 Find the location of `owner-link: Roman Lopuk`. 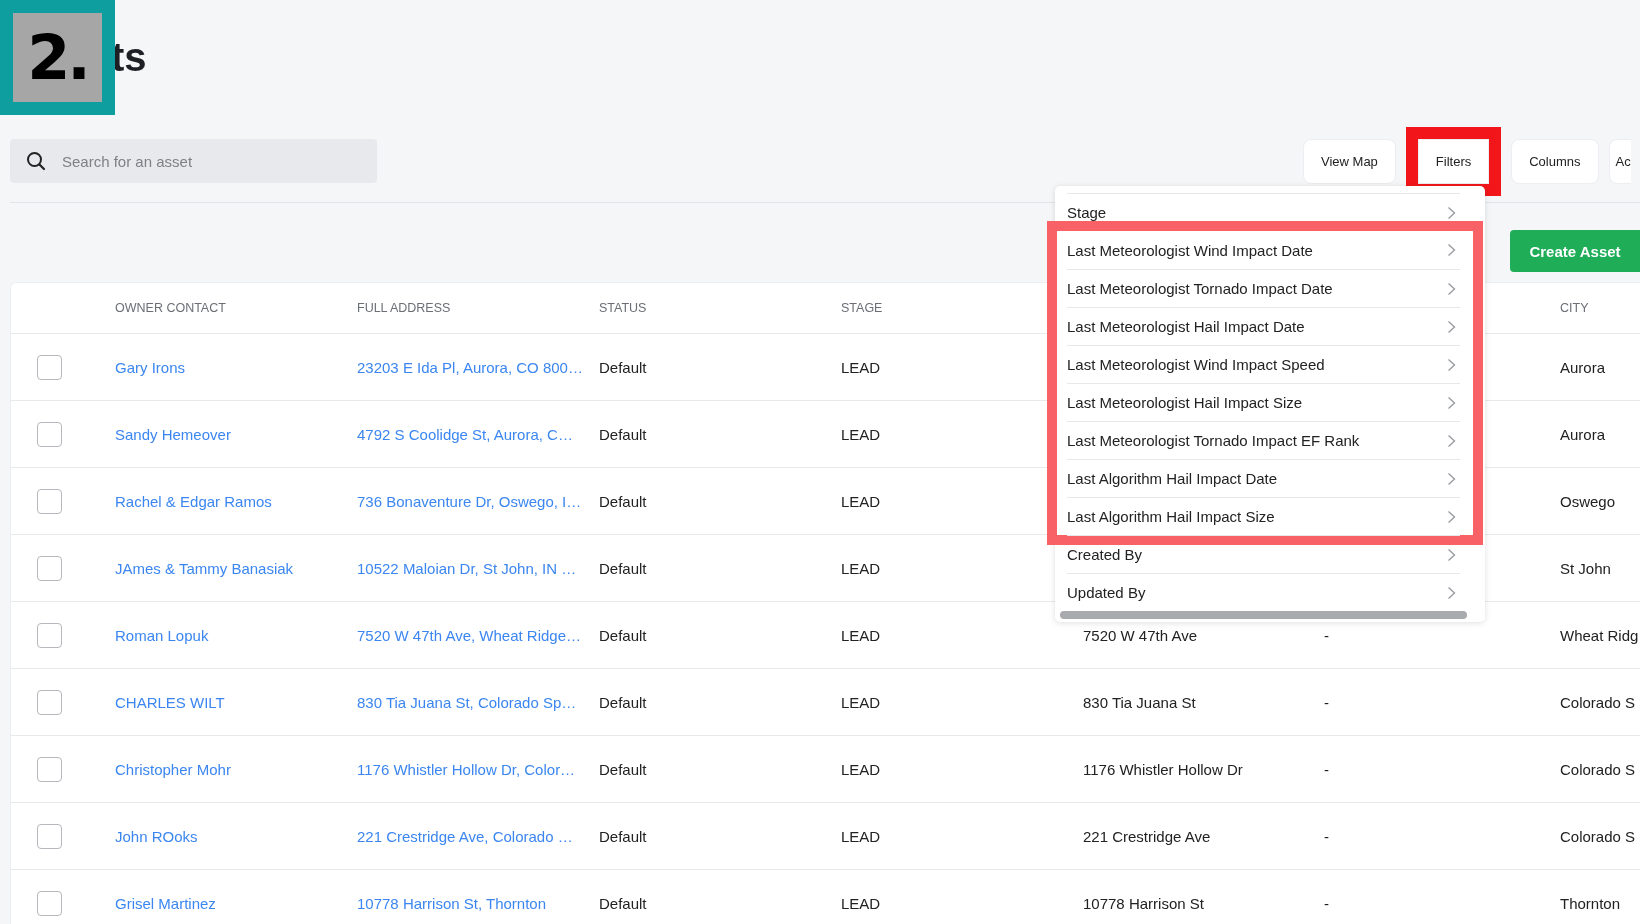

owner-link: Roman Lopuk is located at coordinates (162, 635).